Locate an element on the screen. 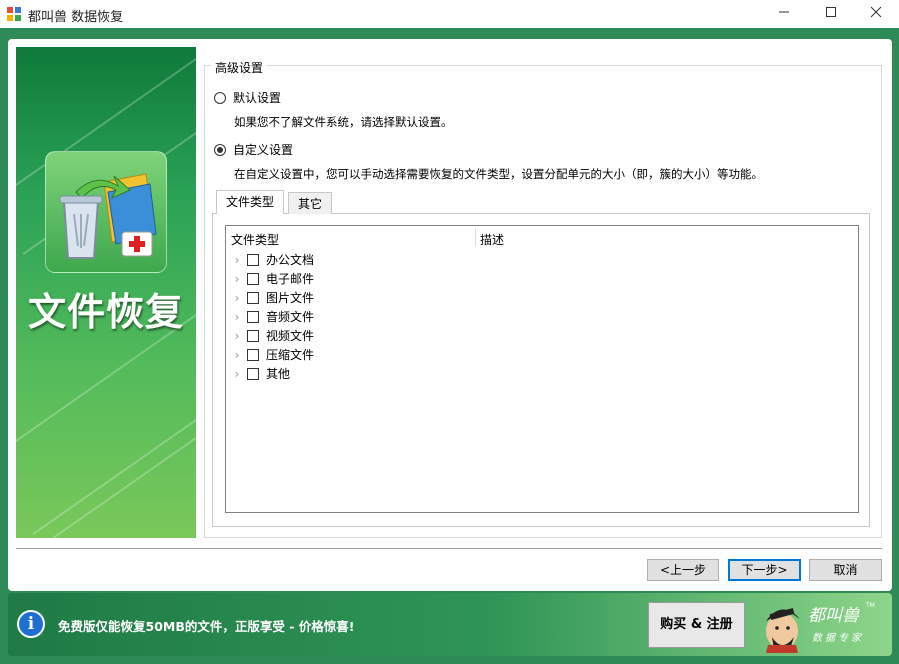 The image size is (899, 664). svg-text: TM is located at coordinates (870, 605).